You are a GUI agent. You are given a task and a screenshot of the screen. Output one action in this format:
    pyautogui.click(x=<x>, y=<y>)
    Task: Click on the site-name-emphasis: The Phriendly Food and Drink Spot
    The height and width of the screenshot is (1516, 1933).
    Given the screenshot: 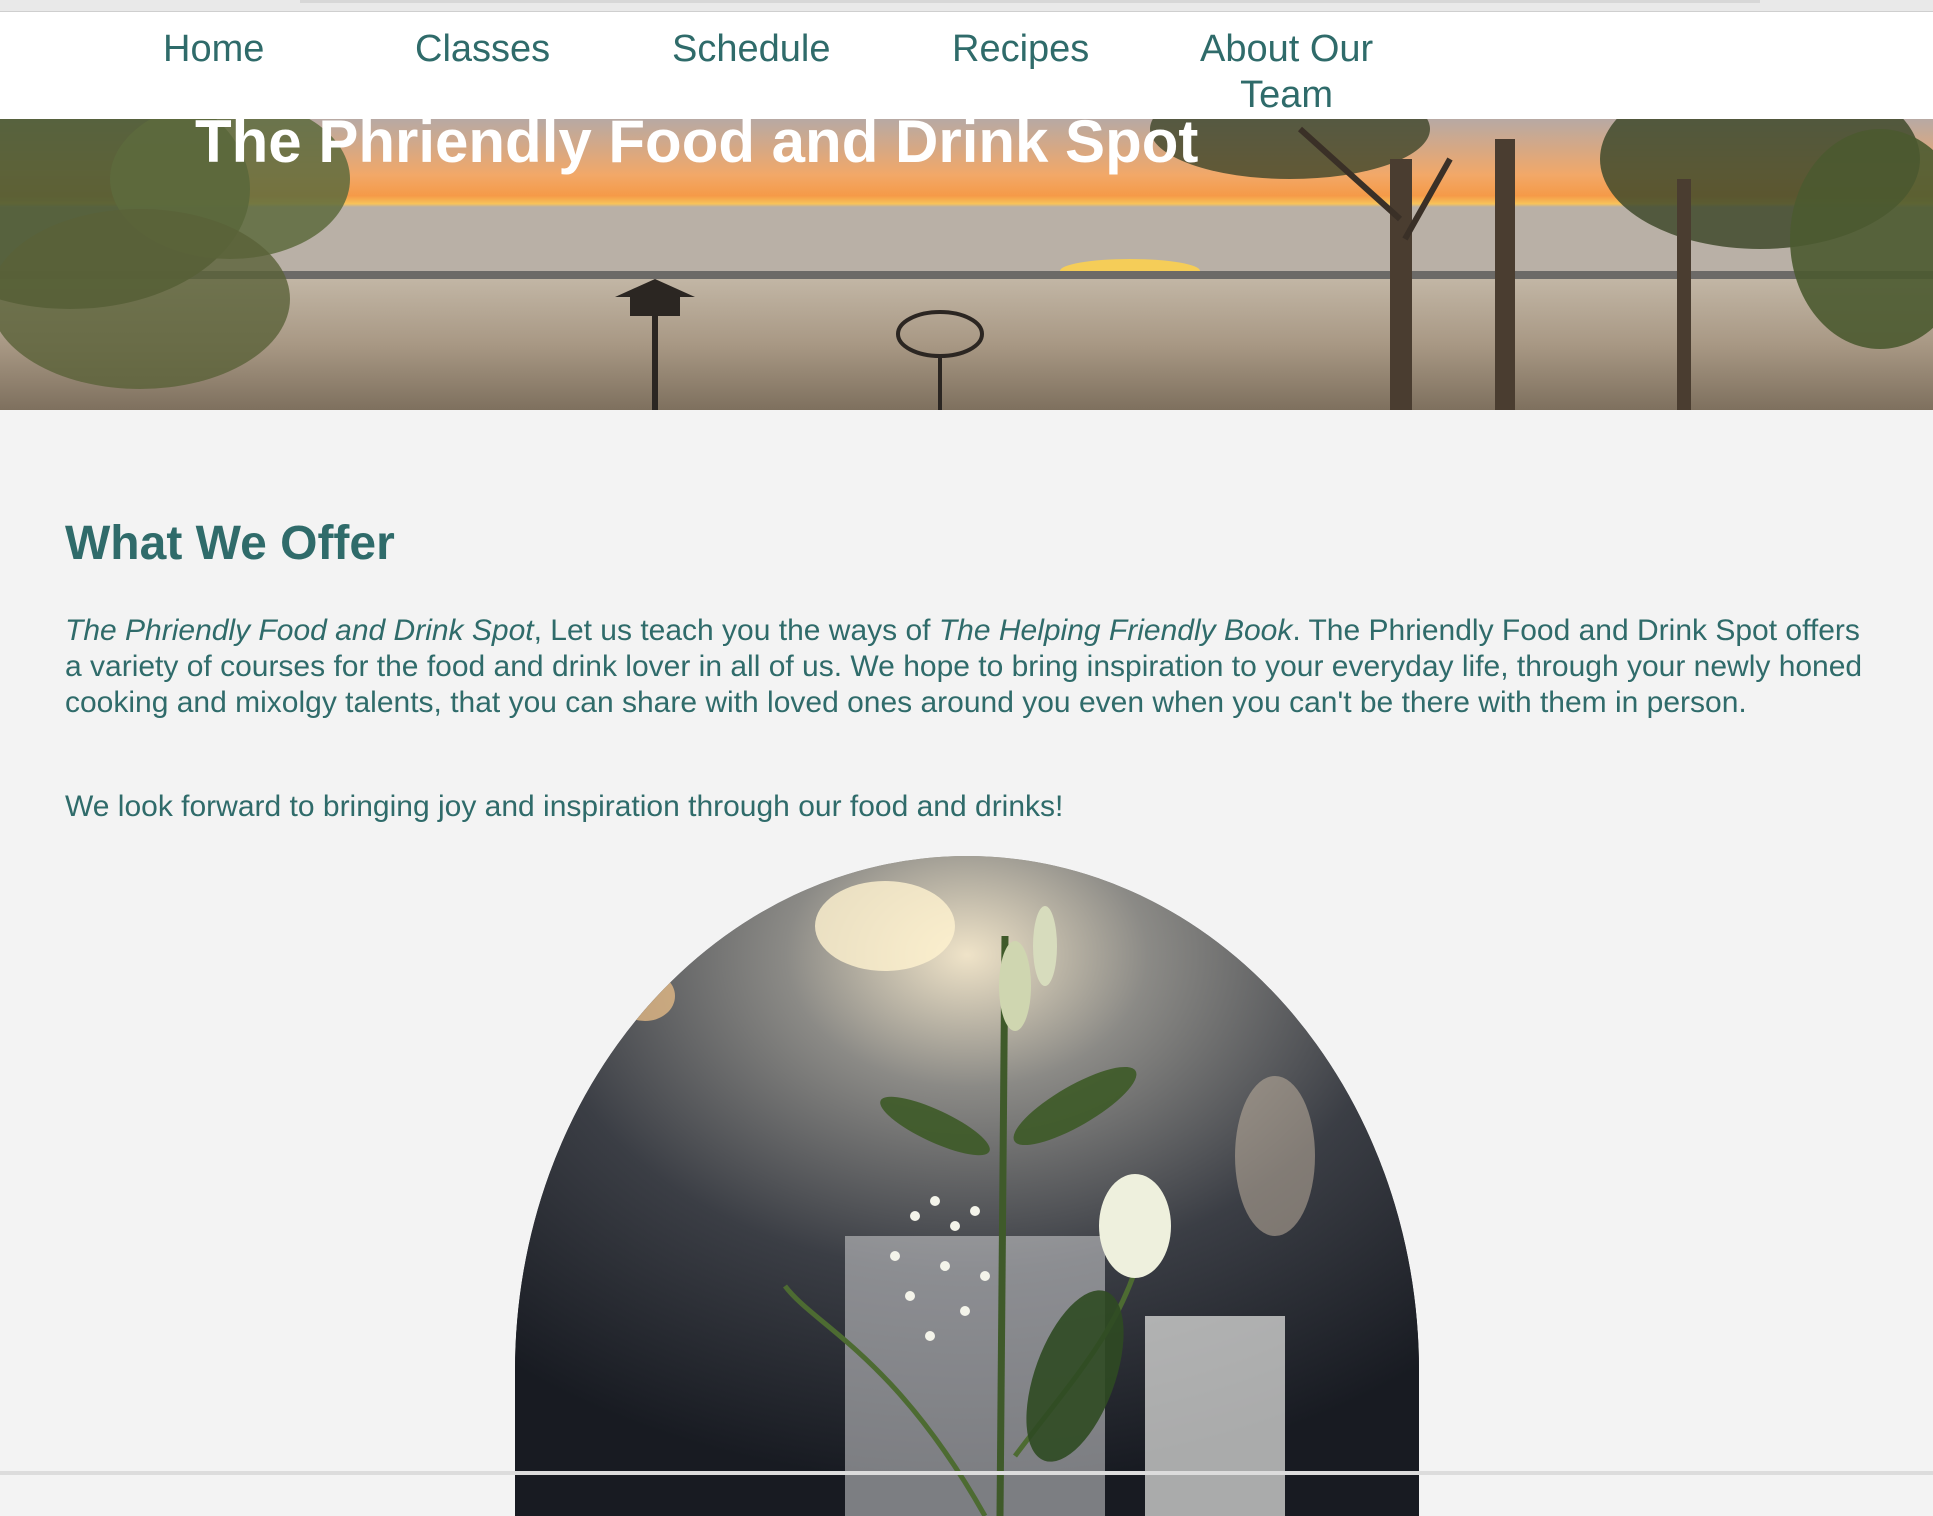 What is the action you would take?
    pyautogui.click(x=299, y=630)
    